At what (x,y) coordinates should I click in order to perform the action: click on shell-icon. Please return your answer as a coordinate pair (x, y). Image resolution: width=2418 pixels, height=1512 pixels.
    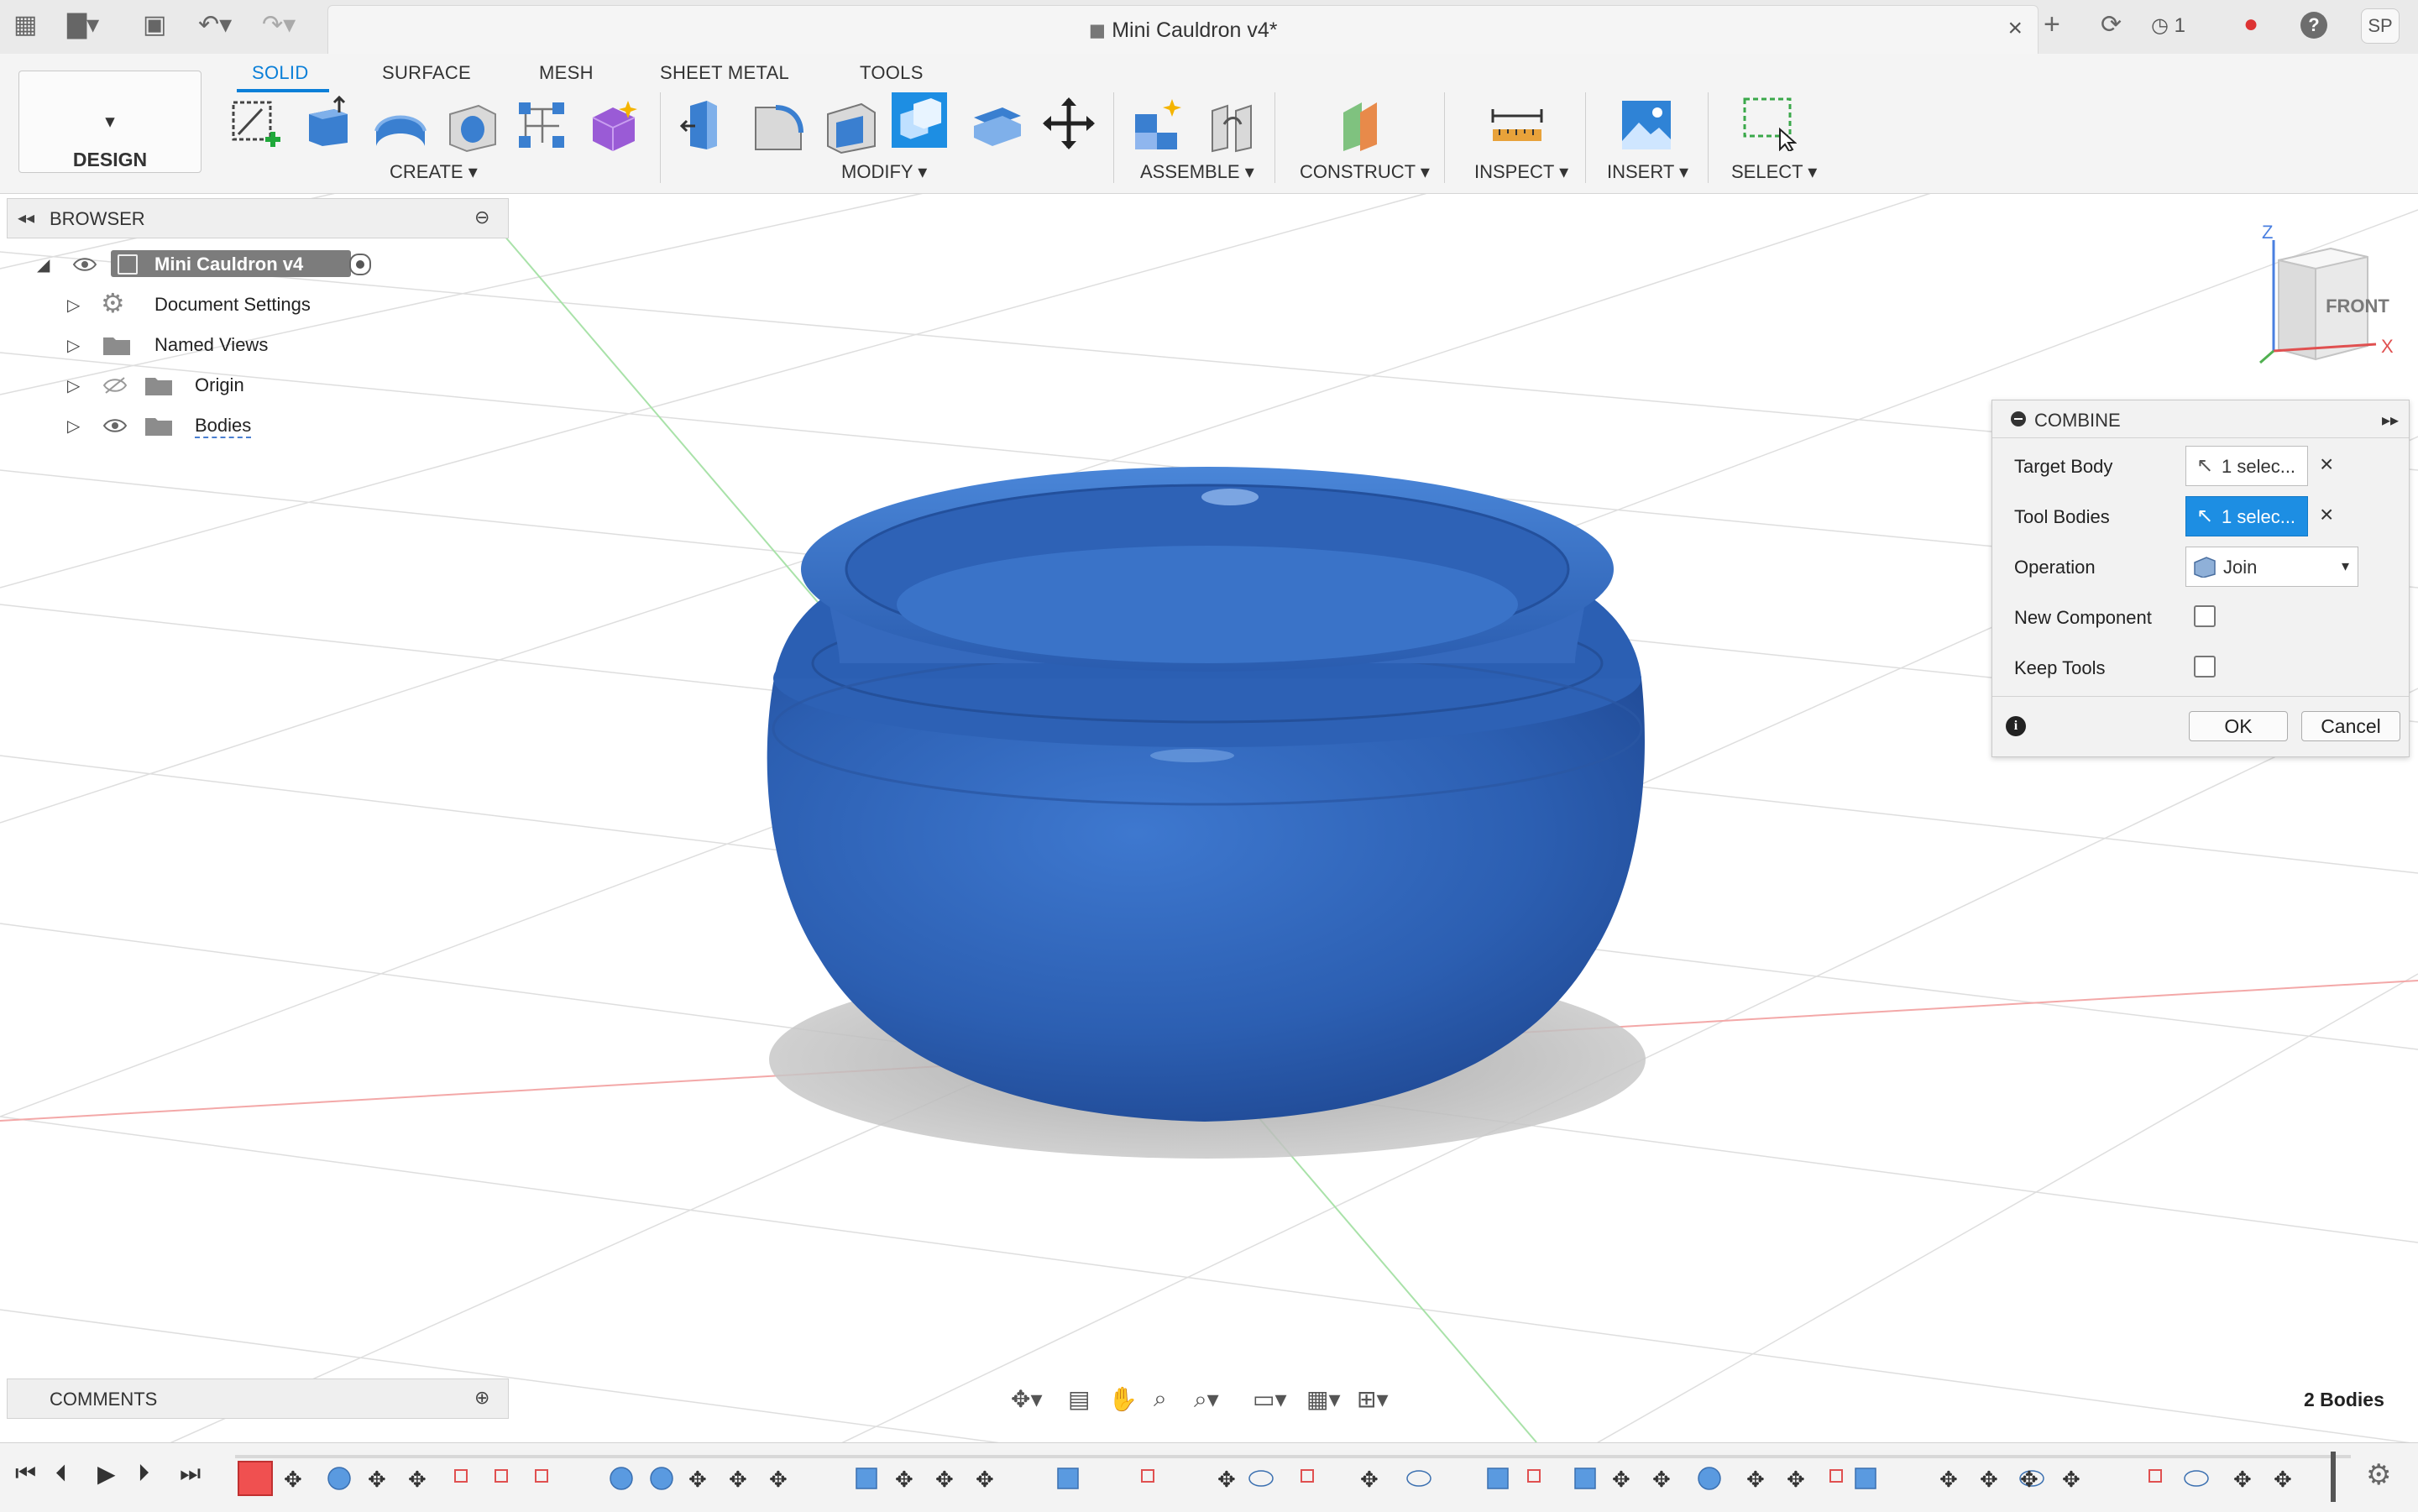
    Looking at the image, I should click on (850, 126).